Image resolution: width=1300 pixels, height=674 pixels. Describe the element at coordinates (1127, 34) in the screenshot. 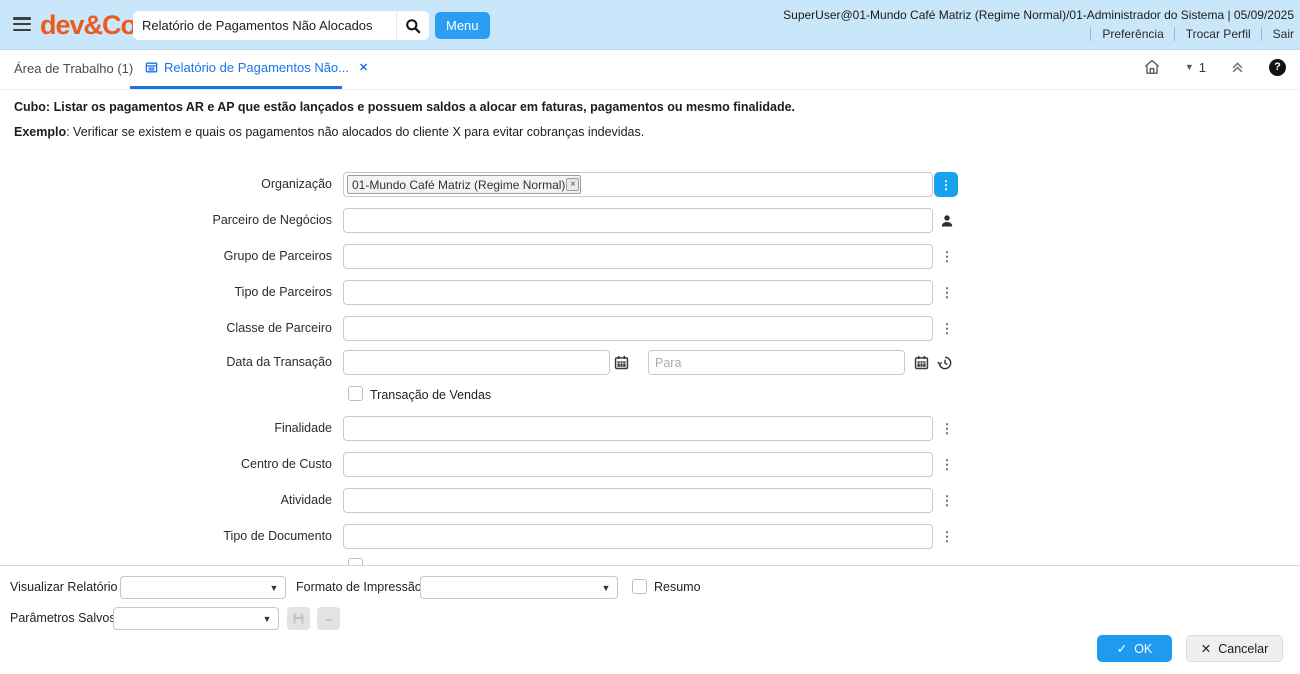

I see `link-preferencia: Preferência` at that location.